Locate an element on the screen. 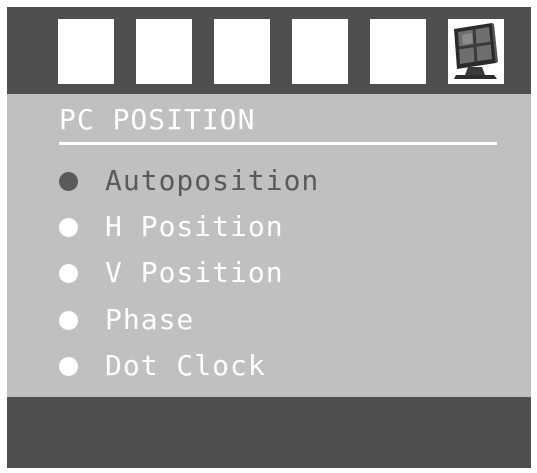 The height and width of the screenshot is (473, 537). menu-item-dot-clock: Dot Clock is located at coordinates (277, 367).